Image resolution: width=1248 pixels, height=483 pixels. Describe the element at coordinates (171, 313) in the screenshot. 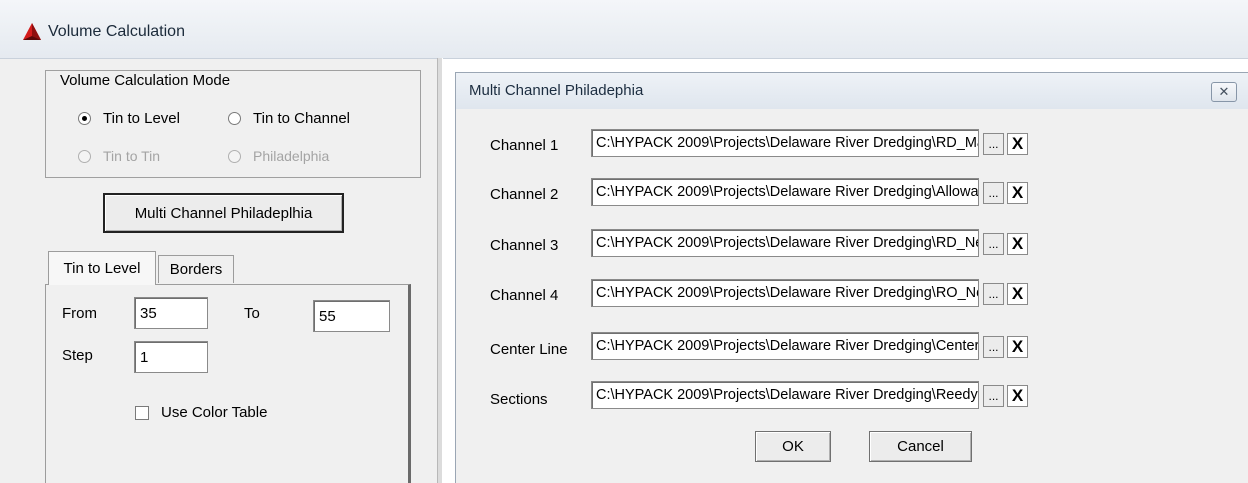

I see `from-input: 35` at that location.